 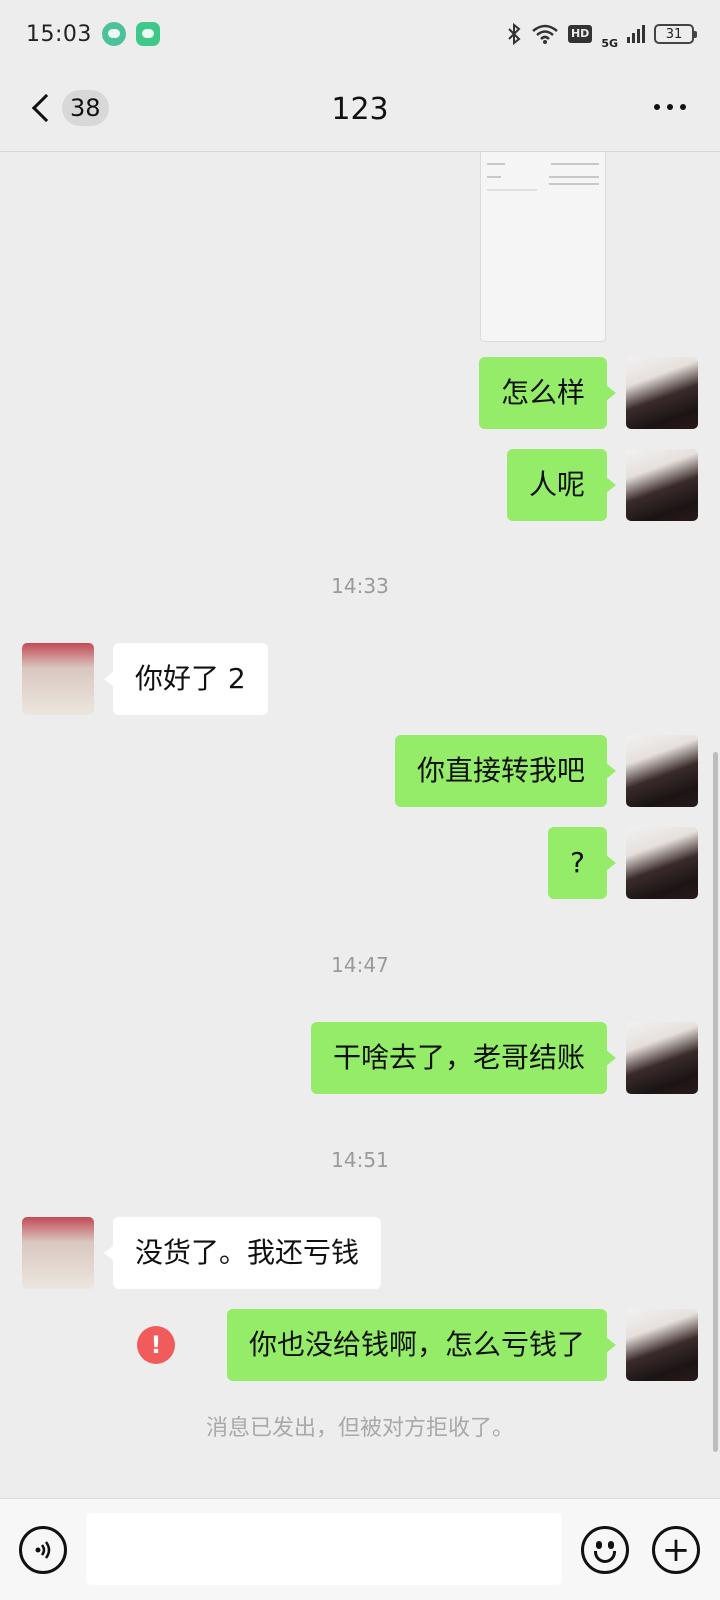 I want to click on status-time: 15:03, so click(x=59, y=34).